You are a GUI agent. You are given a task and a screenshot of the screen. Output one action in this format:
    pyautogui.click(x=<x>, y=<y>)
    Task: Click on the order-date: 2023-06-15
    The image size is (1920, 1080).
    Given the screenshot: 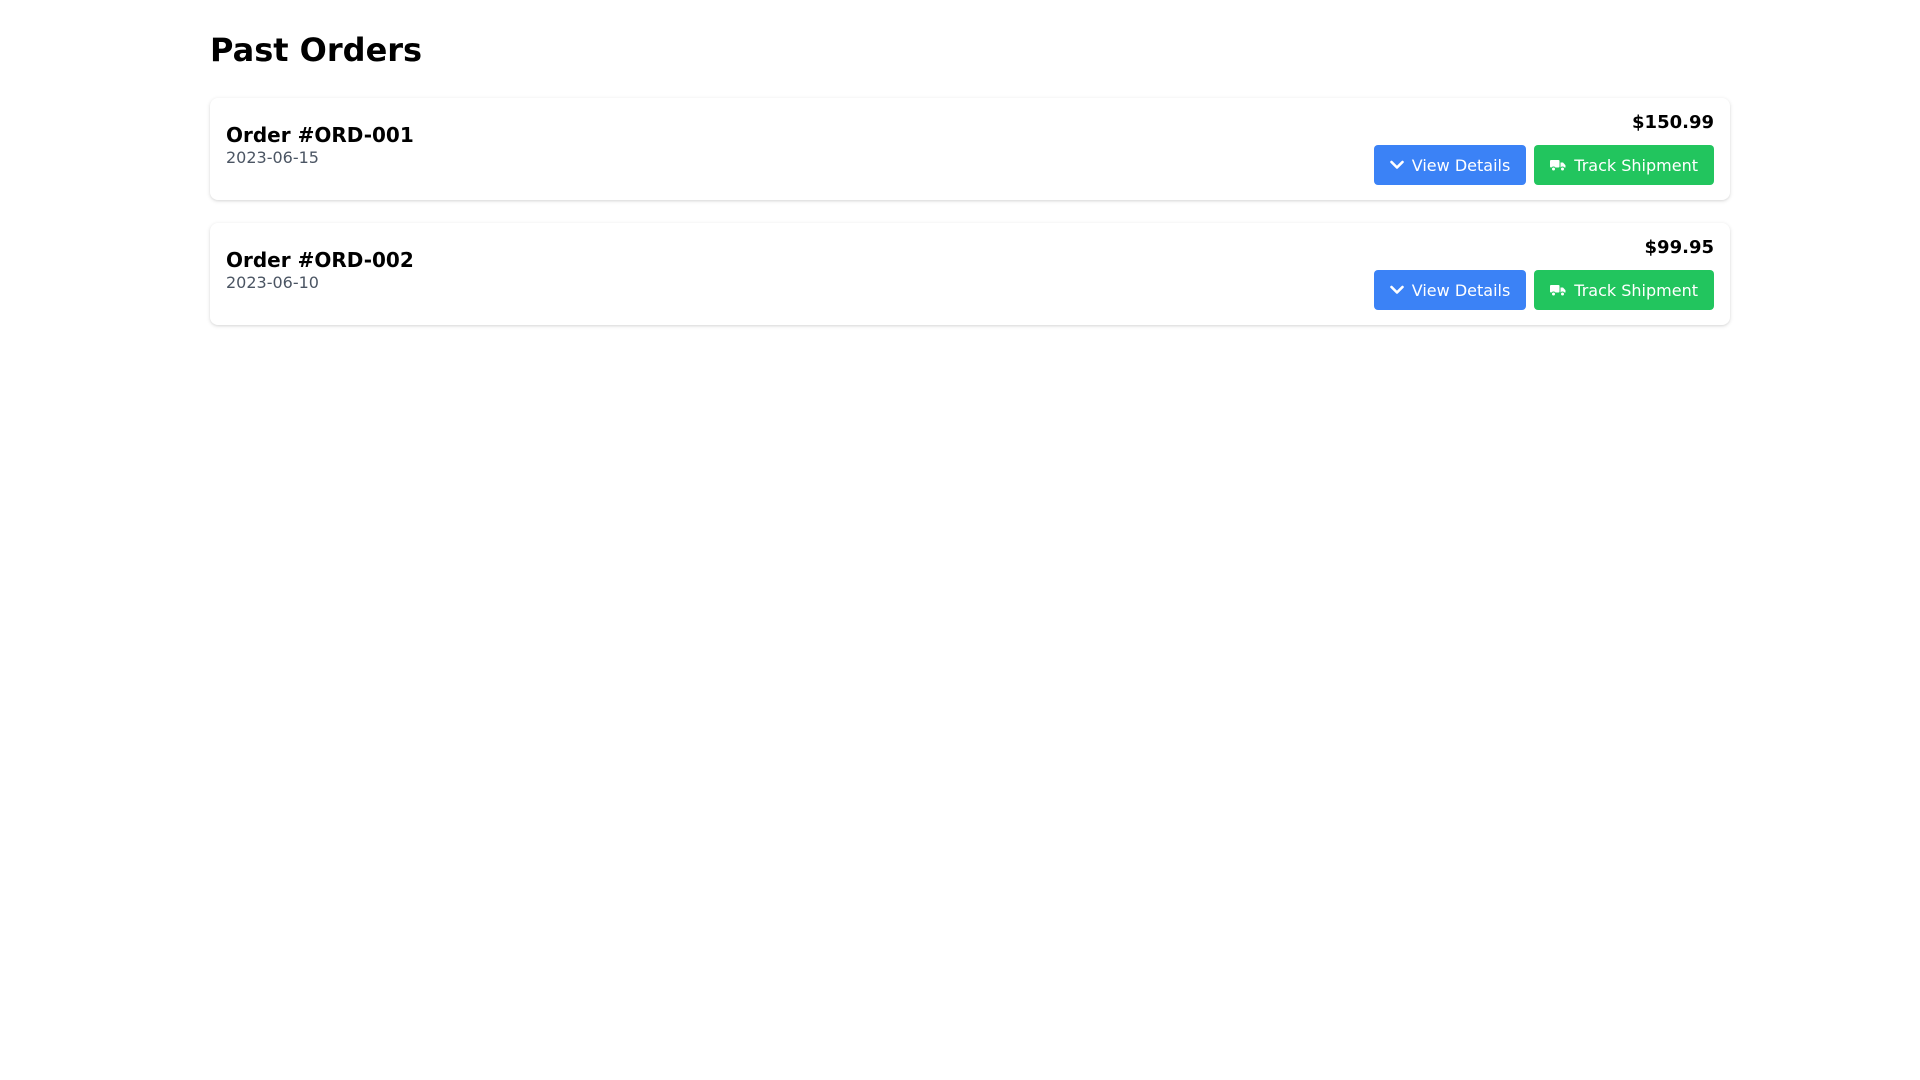 What is the action you would take?
    pyautogui.click(x=272, y=157)
    